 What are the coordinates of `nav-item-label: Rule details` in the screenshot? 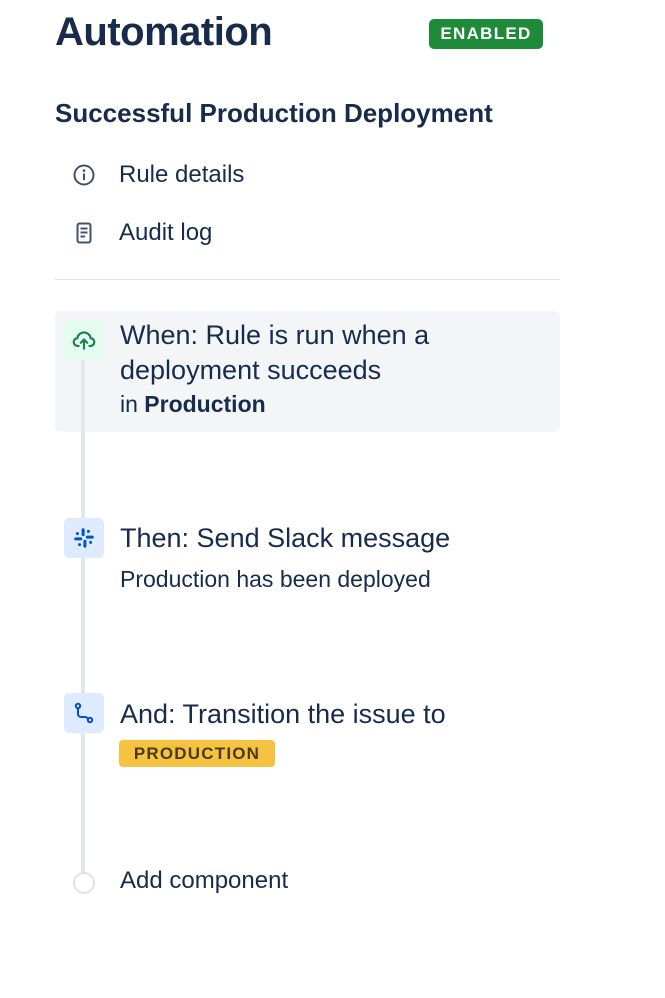 It's located at (182, 174).